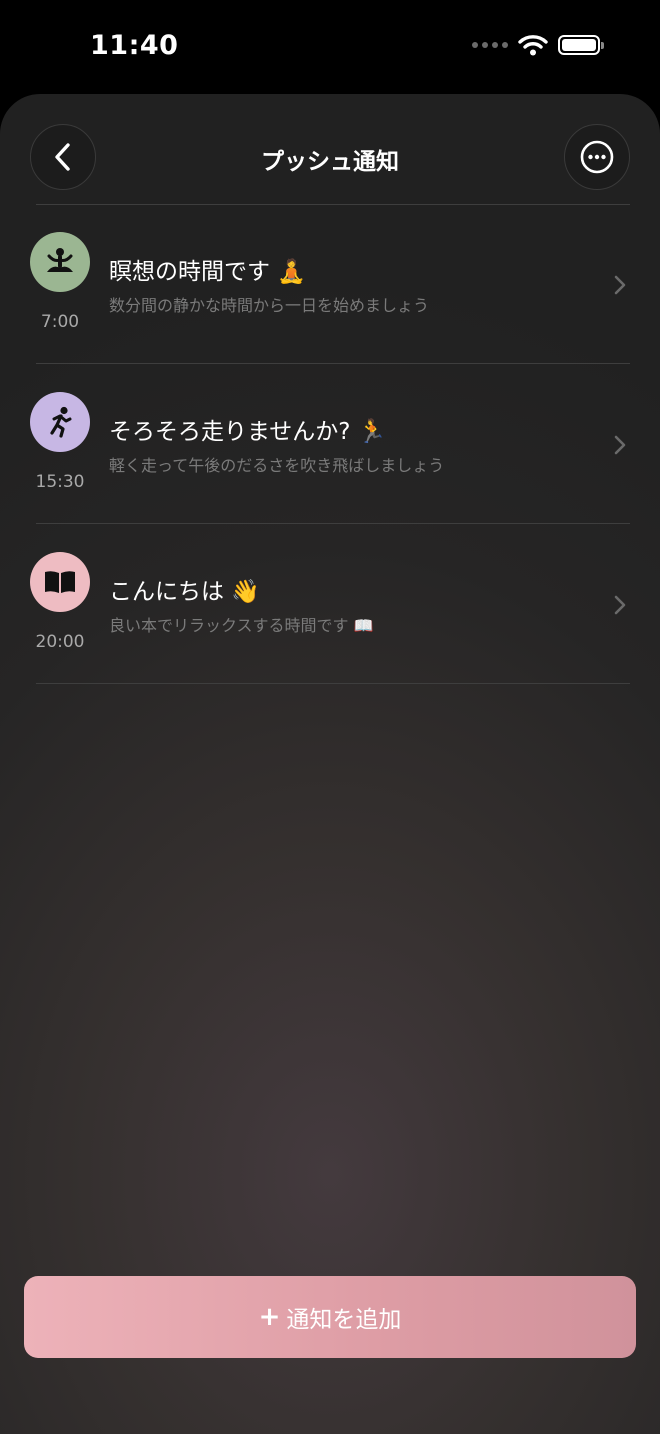 The height and width of the screenshot is (1434, 660). Describe the element at coordinates (581, 45) in the screenshot. I see `battery-icon` at that location.